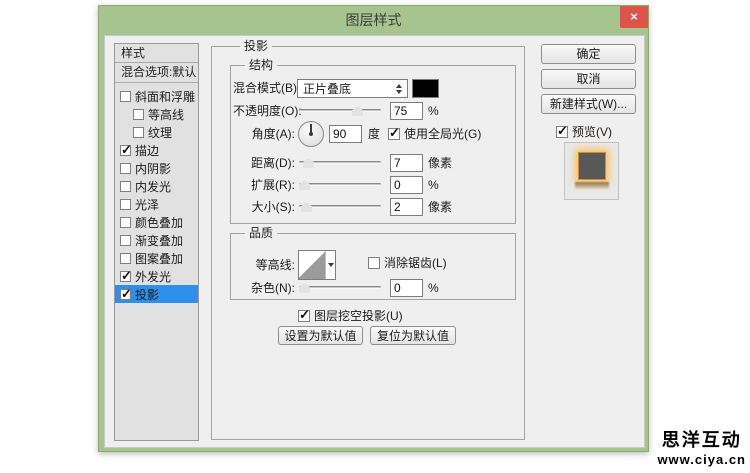 The height and width of the screenshot is (473, 750). I want to click on noise-slider-track, so click(340, 287).